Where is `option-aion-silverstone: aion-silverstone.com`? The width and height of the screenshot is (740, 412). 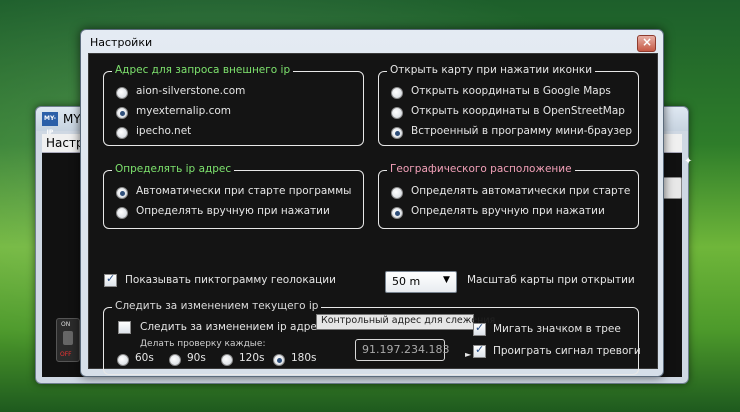
option-aion-silverstone: aion-silverstone.com is located at coordinates (190, 91).